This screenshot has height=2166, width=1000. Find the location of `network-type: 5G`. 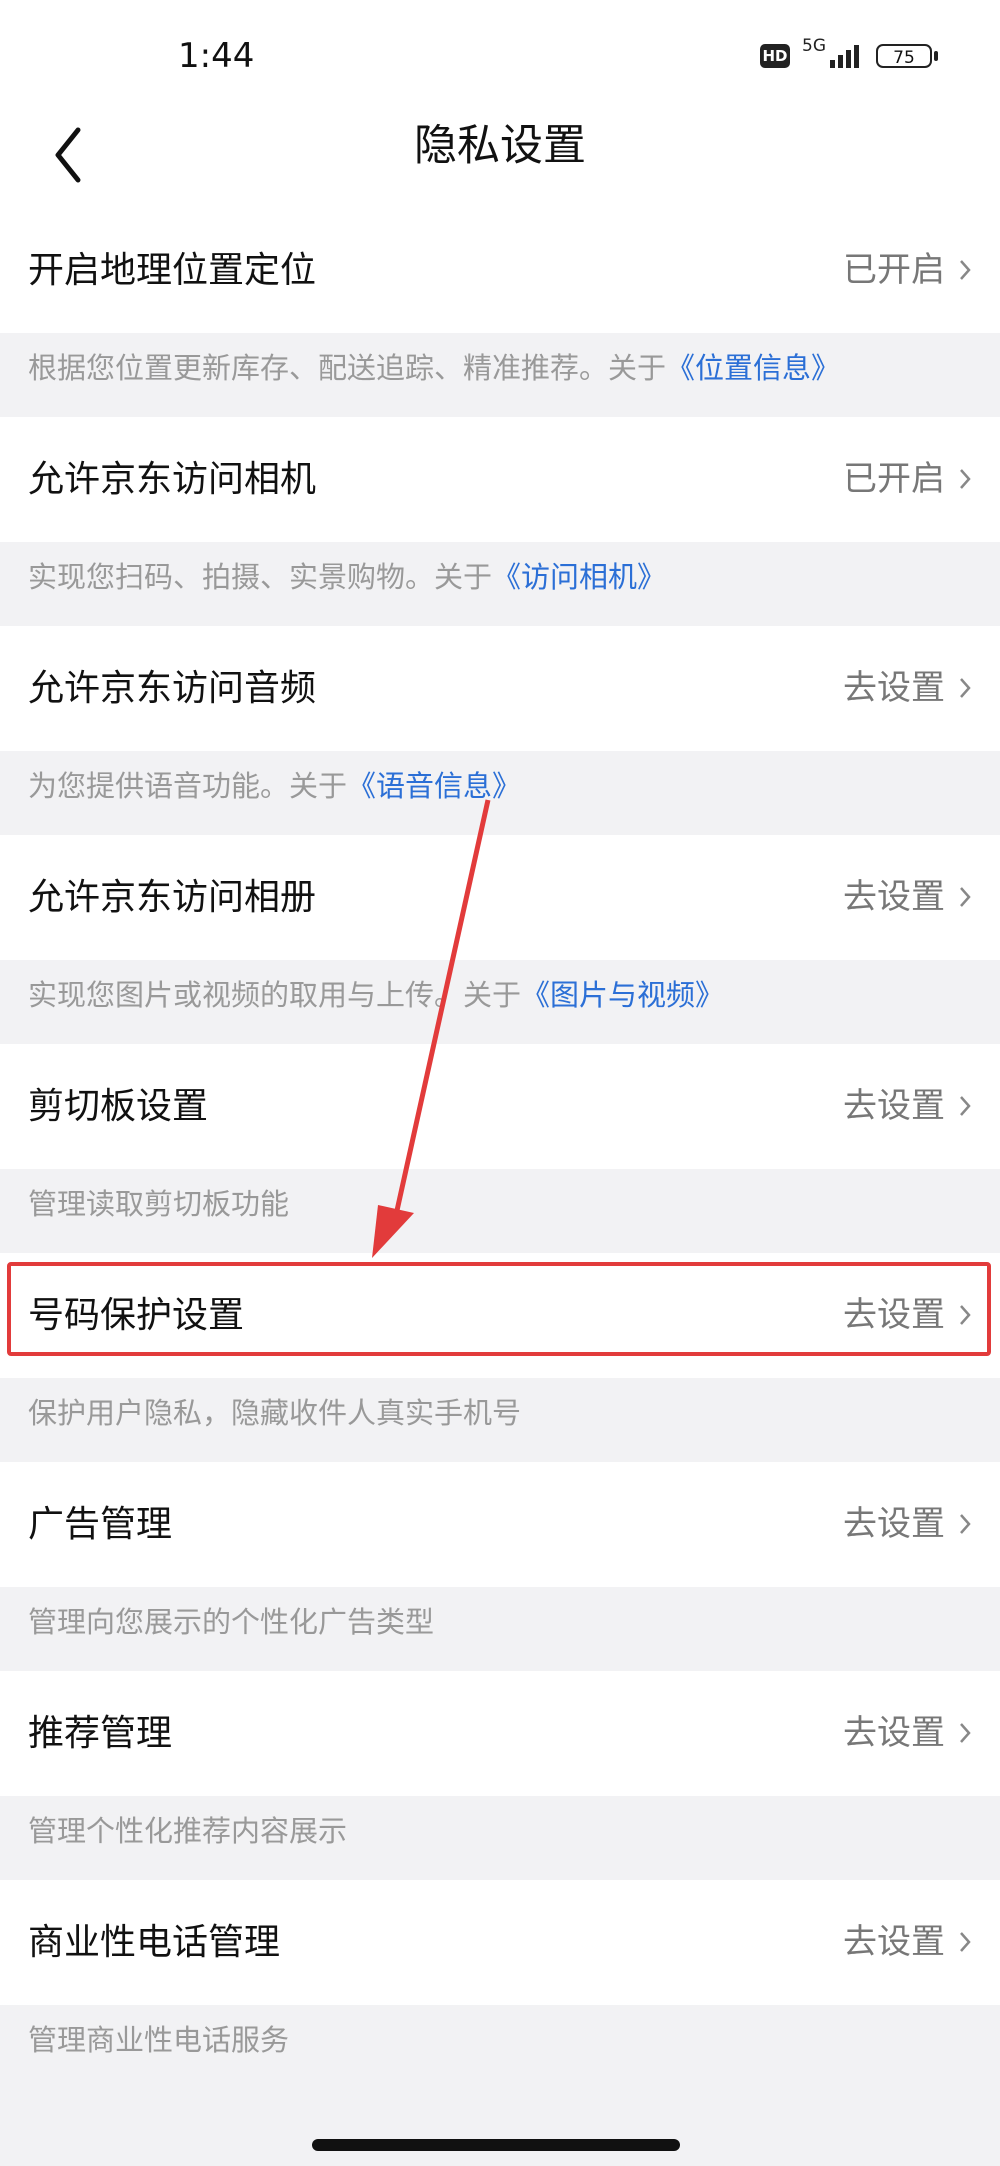

network-type: 5G is located at coordinates (814, 46).